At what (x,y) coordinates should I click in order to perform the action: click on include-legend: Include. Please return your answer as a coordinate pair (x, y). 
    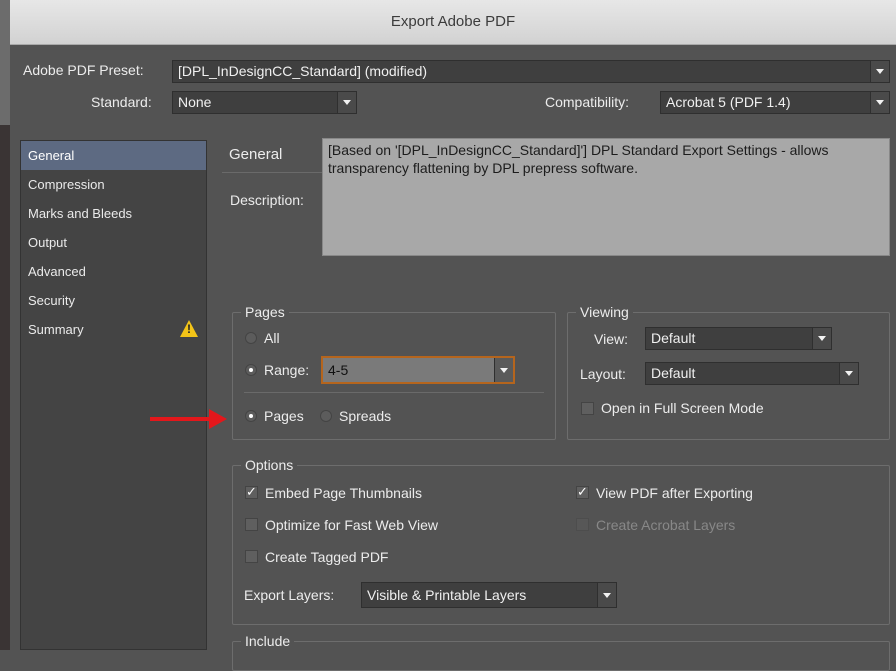
    Looking at the image, I should click on (268, 641).